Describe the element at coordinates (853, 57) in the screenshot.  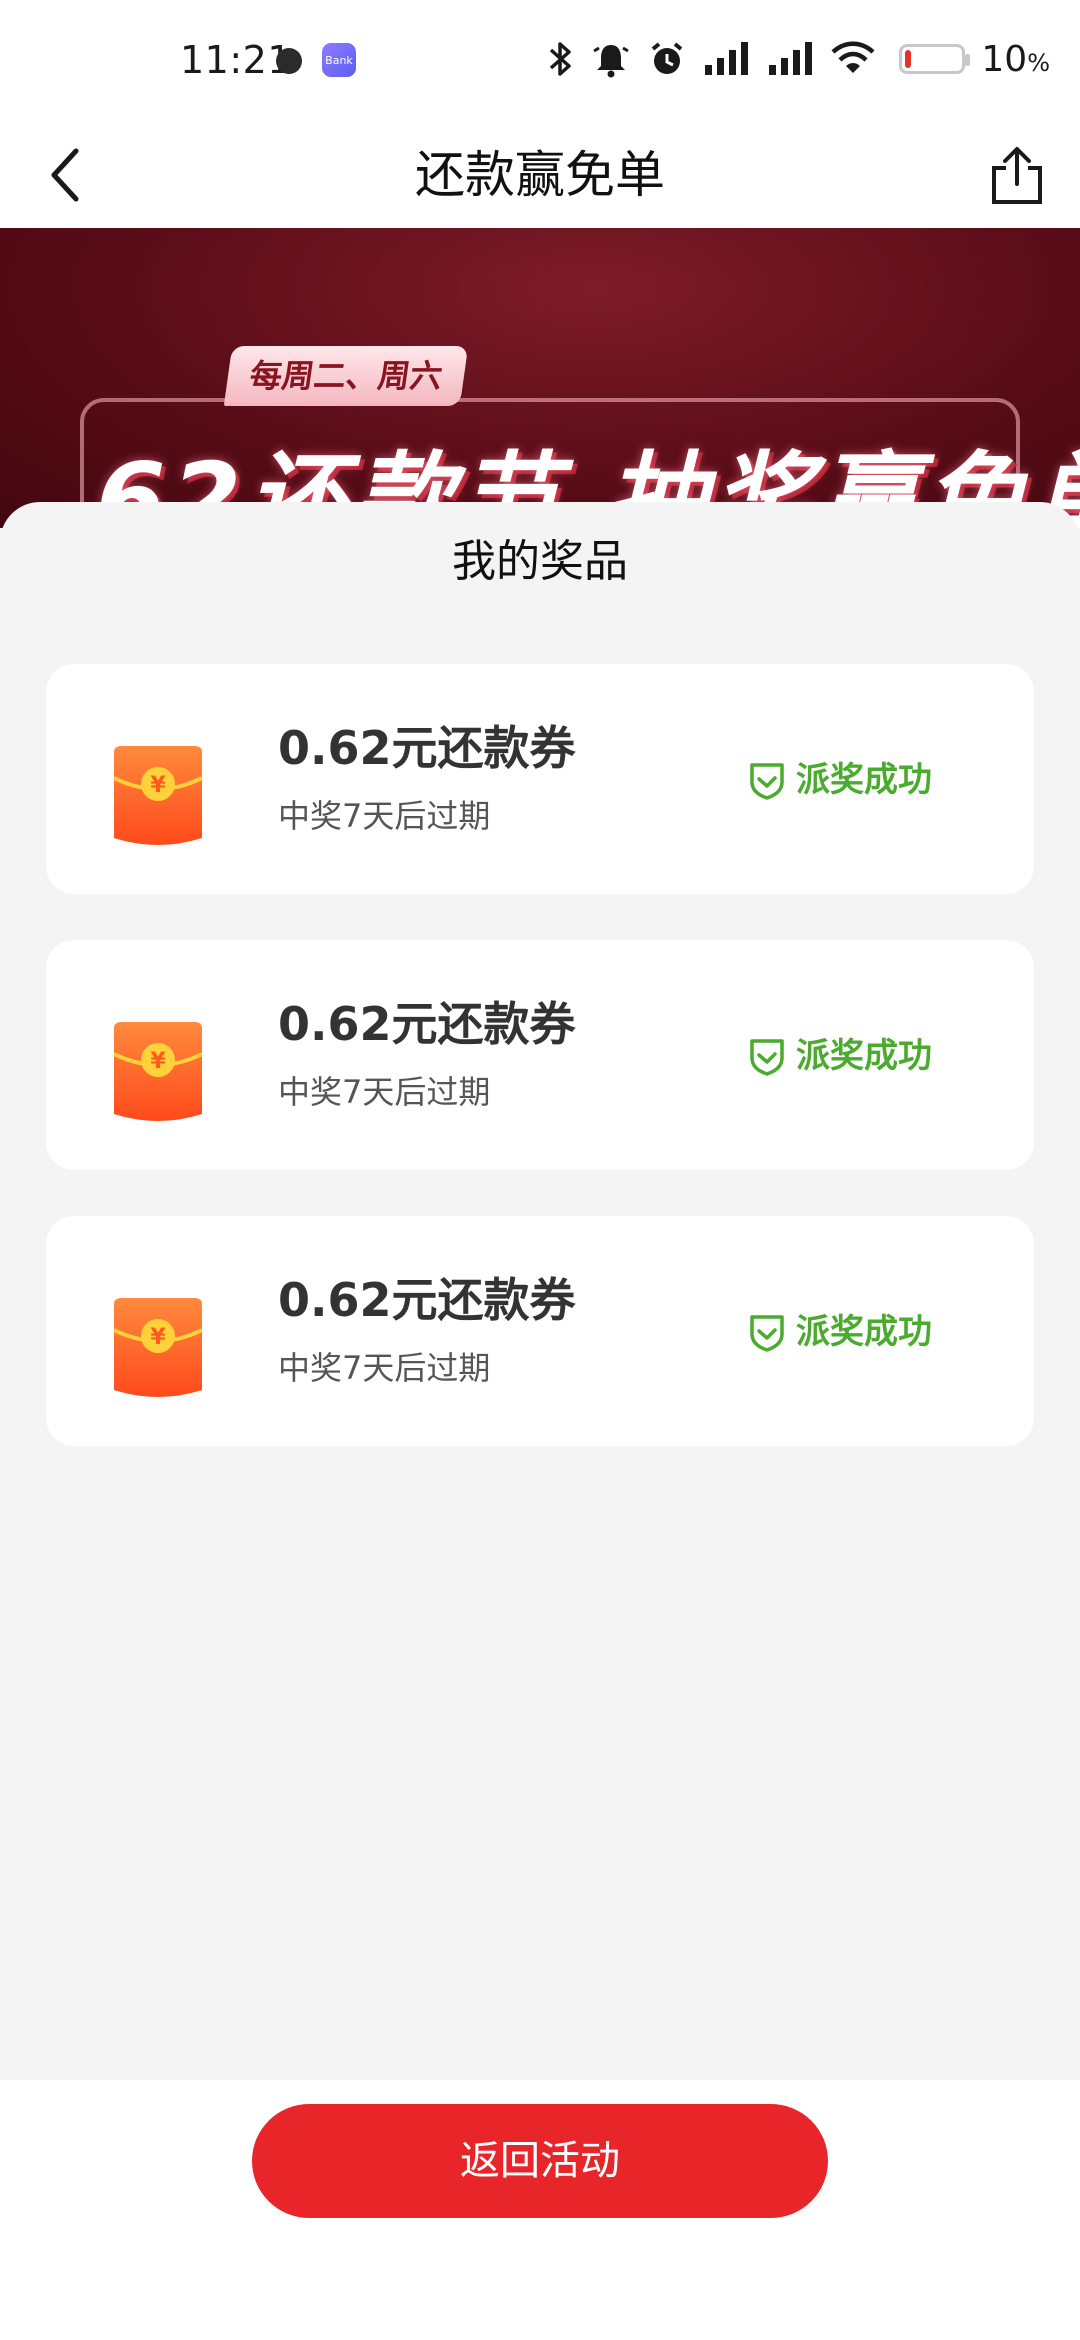
I see `wifi-icon` at that location.